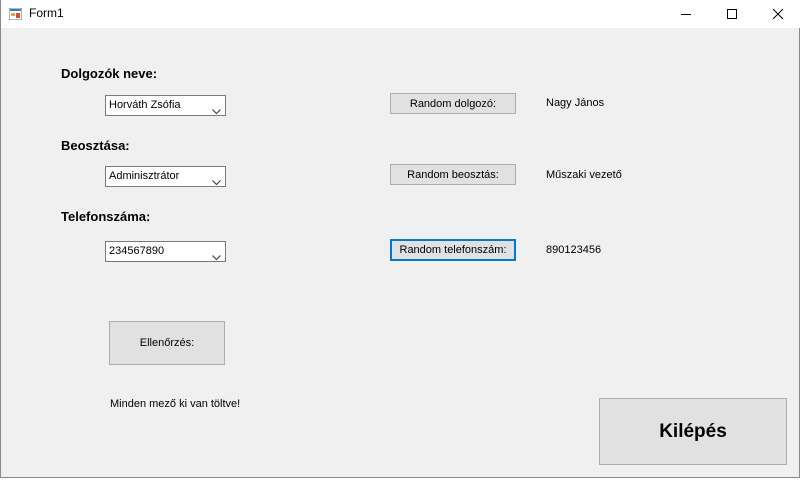 Image resolution: width=802 pixels, height=480 pixels. I want to click on status-message: Minden mező ki van töltve!, so click(175, 404).